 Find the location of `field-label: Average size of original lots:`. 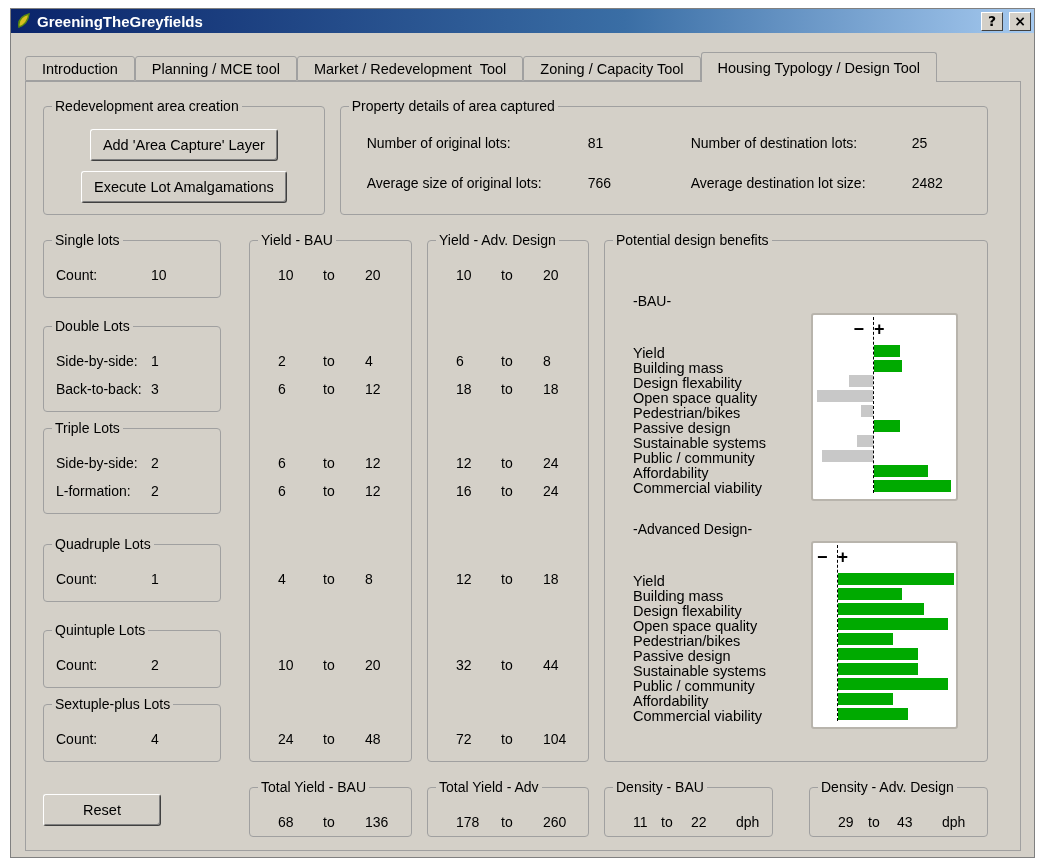

field-label: Average size of original lots: is located at coordinates (454, 183).